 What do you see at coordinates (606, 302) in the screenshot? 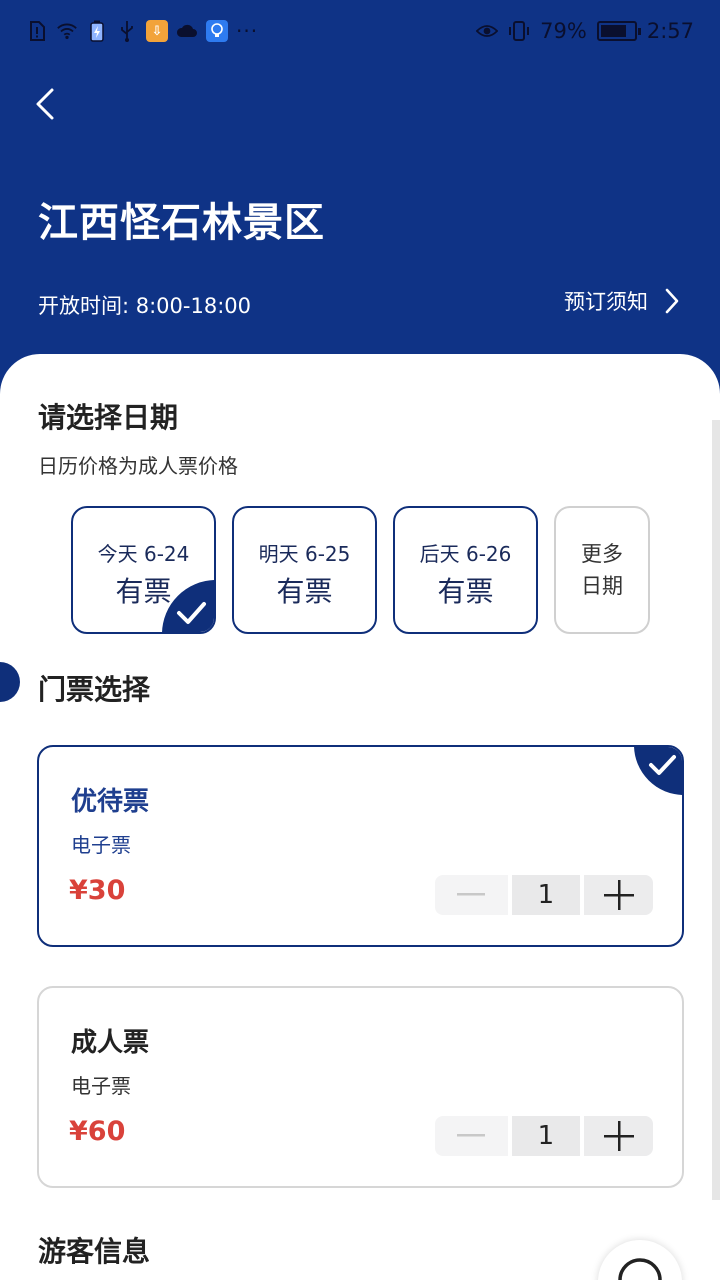
I see `booking-notice-label: 预订须知` at bounding box center [606, 302].